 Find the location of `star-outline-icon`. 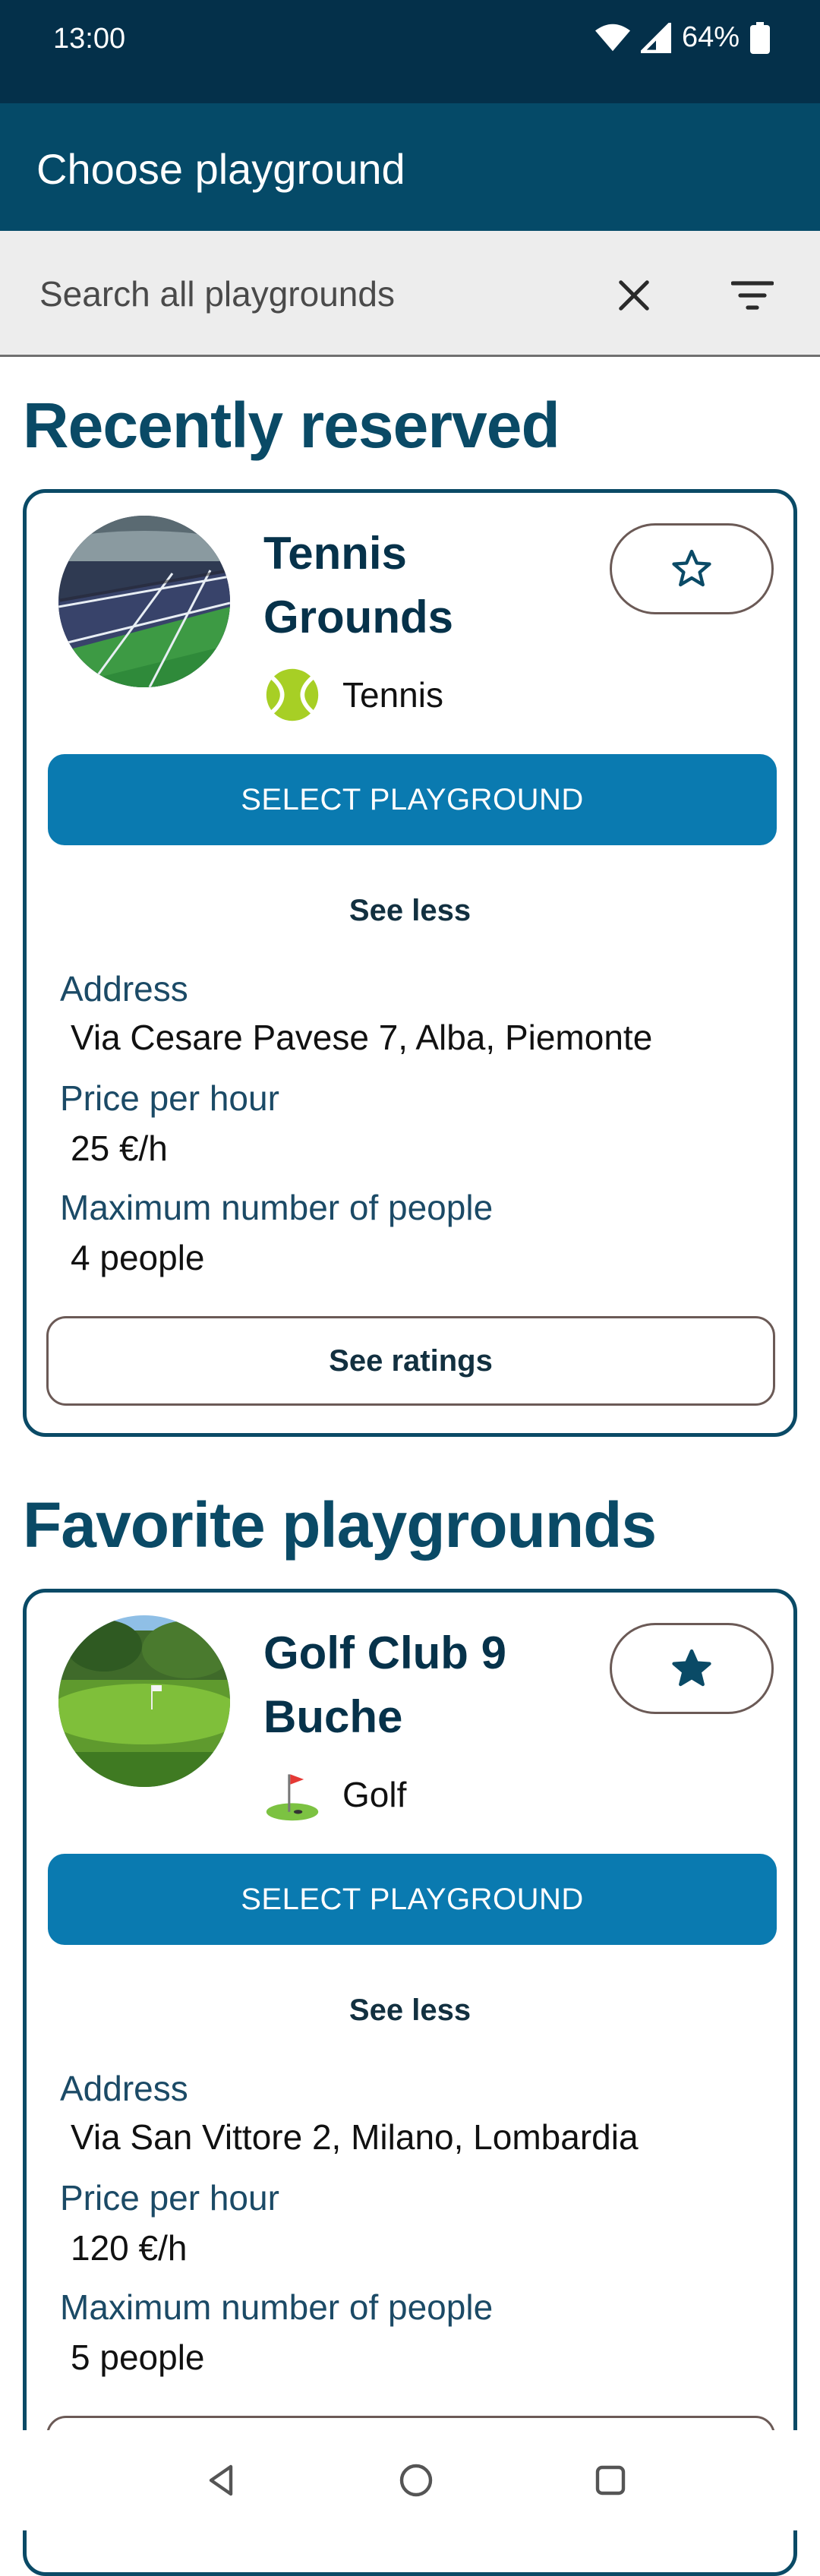

star-outline-icon is located at coordinates (691, 568).